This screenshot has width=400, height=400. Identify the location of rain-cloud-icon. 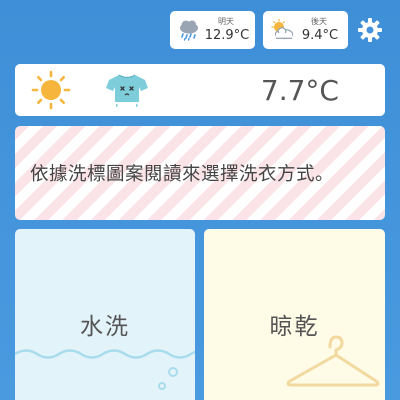
(189, 30).